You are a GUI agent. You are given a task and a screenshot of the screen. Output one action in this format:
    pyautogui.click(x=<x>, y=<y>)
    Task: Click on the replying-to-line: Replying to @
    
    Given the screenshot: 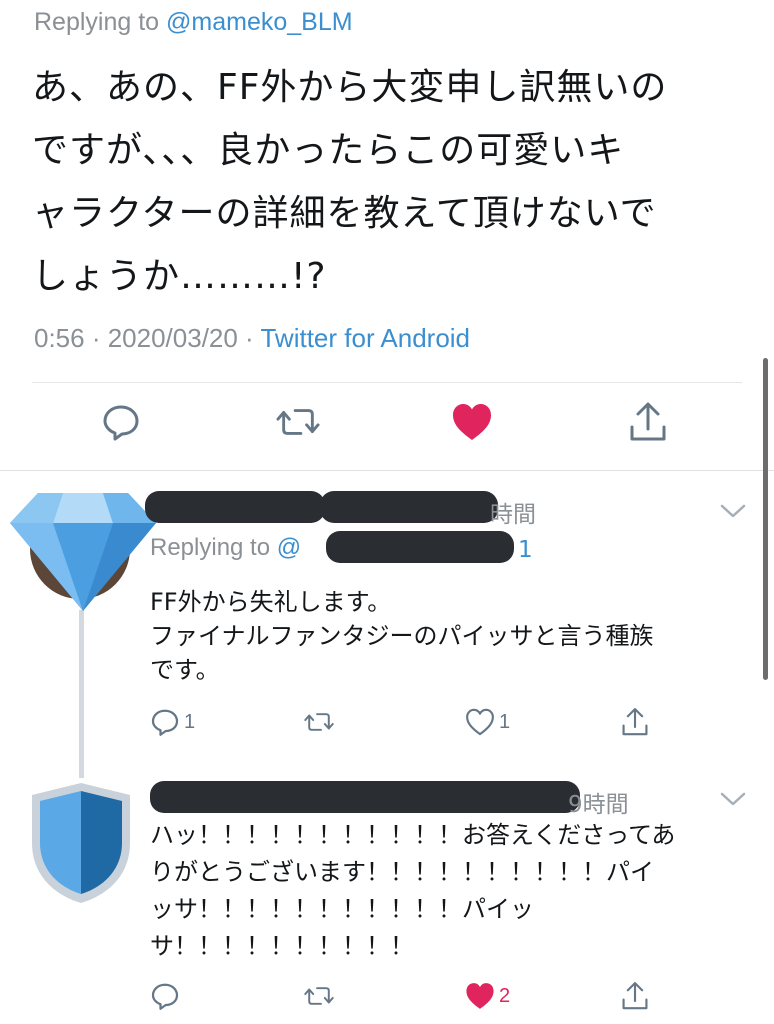 What is the action you would take?
    pyautogui.click(x=225, y=548)
    